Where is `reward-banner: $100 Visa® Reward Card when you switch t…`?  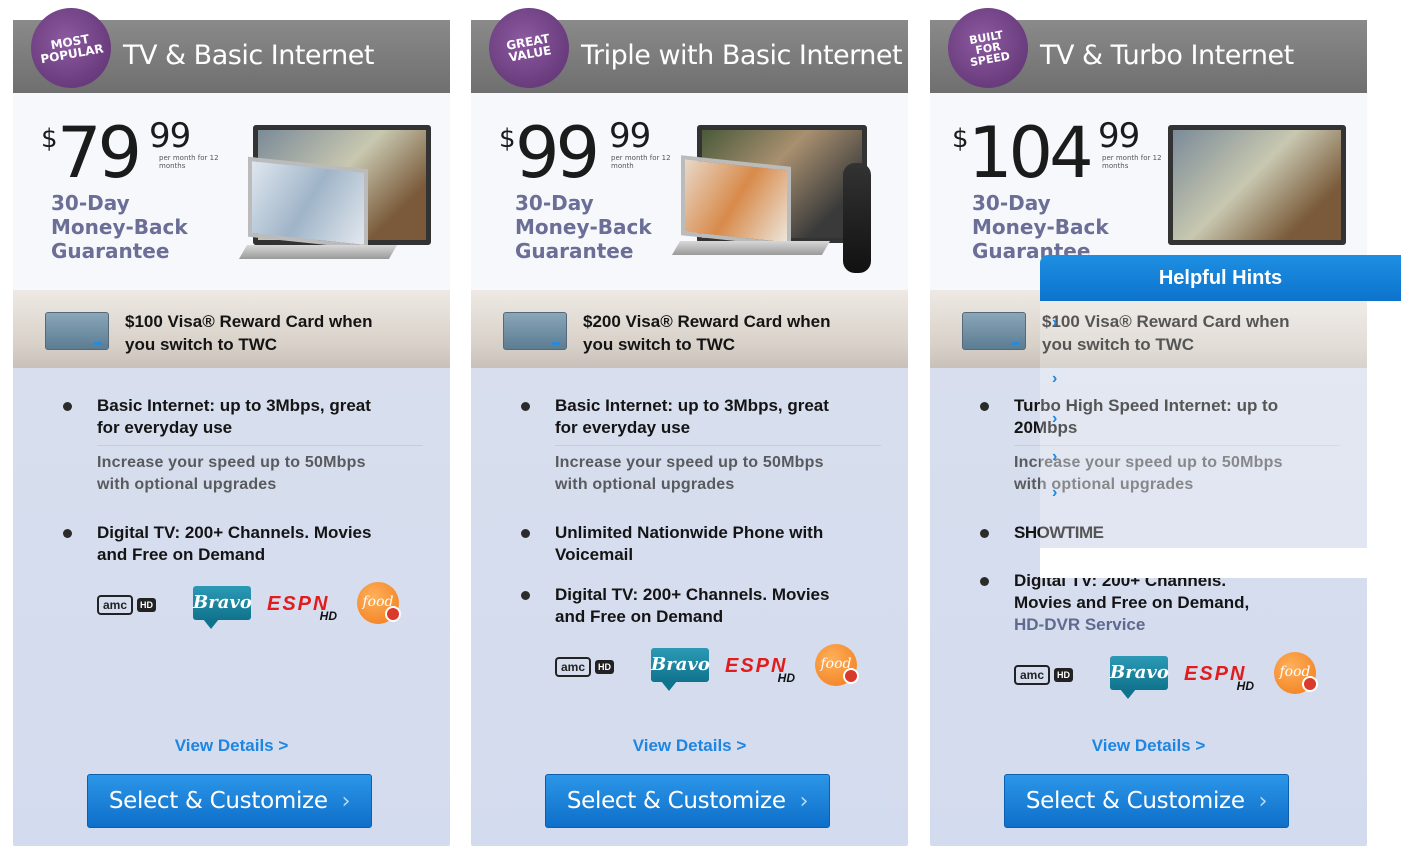
reward-banner: $100 Visa® Reward Card when you switch t… is located at coordinates (231, 329).